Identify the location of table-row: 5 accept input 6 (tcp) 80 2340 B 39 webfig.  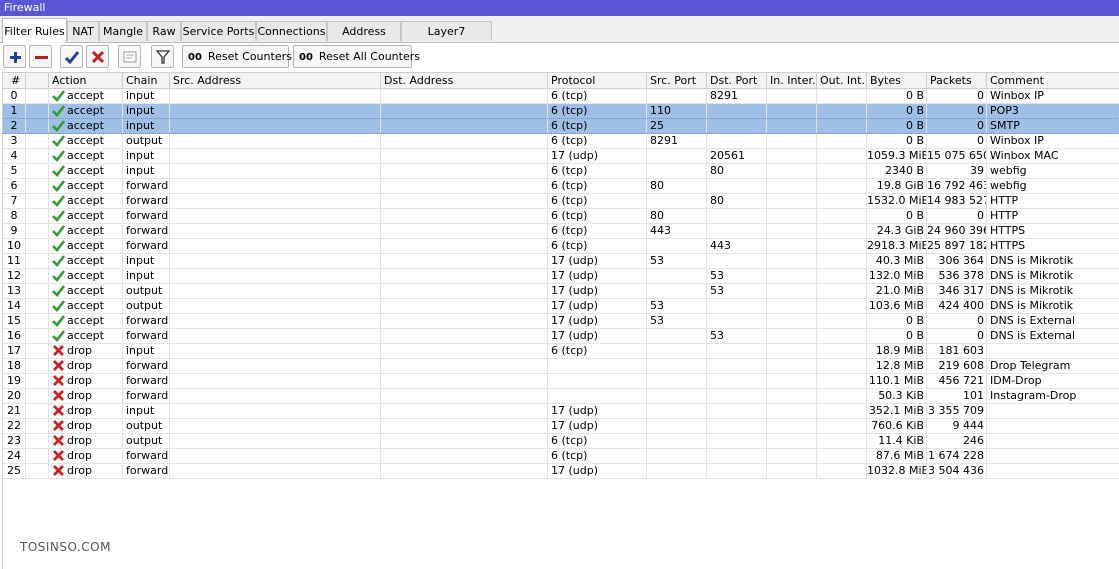
(561, 171).